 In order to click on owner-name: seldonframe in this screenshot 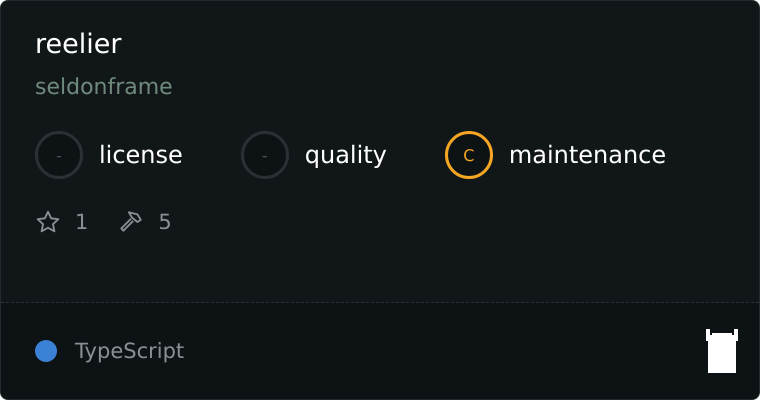, I will do `click(104, 88)`.